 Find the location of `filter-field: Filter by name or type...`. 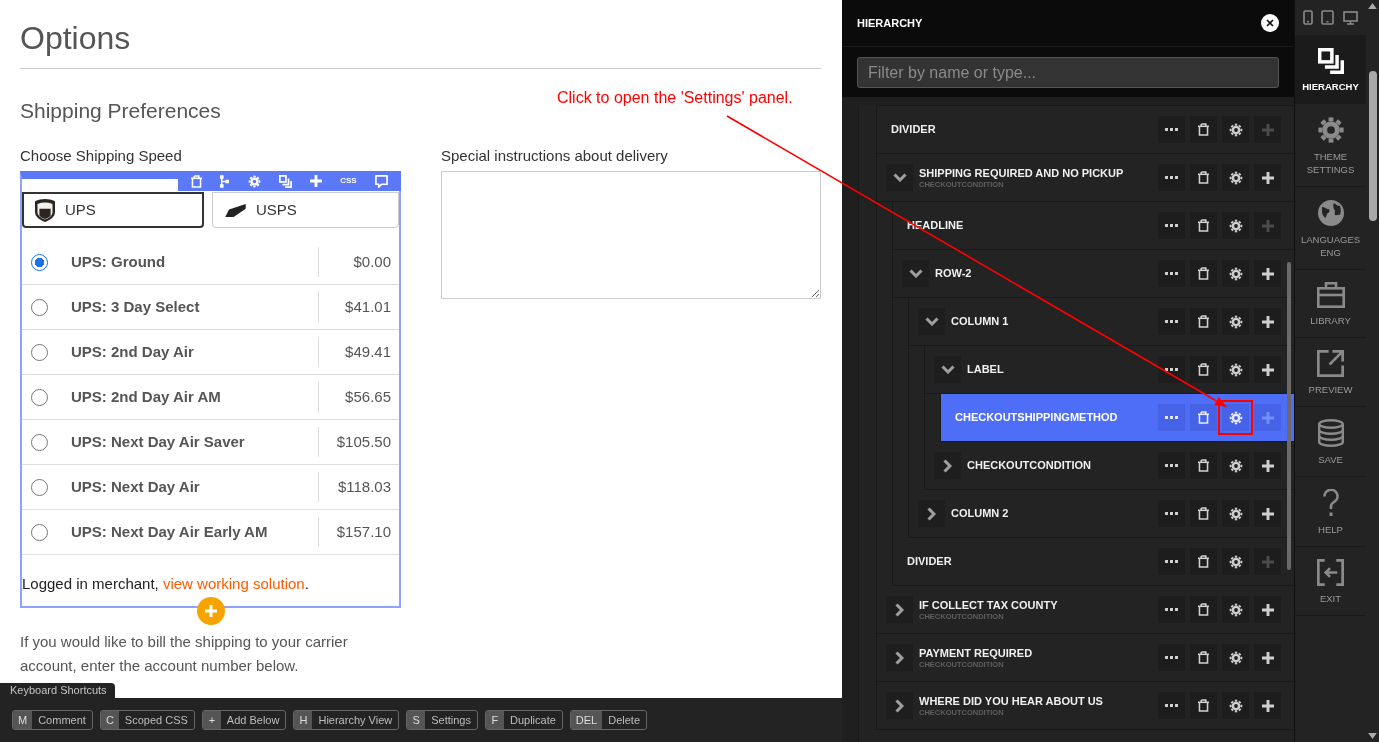

filter-field: Filter by name or type... is located at coordinates (1068, 72).